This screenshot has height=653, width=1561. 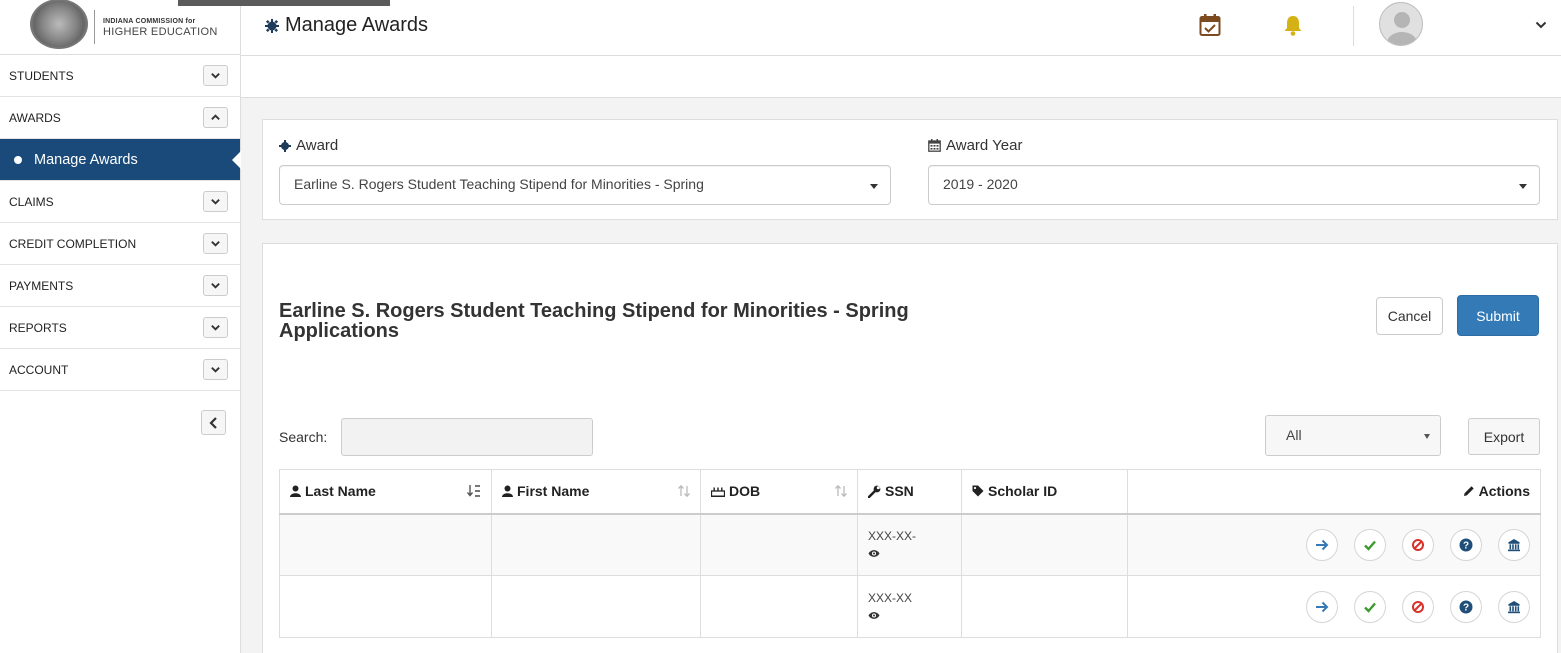 What do you see at coordinates (1402, 28) in the screenshot?
I see `user-avatar-icon` at bounding box center [1402, 28].